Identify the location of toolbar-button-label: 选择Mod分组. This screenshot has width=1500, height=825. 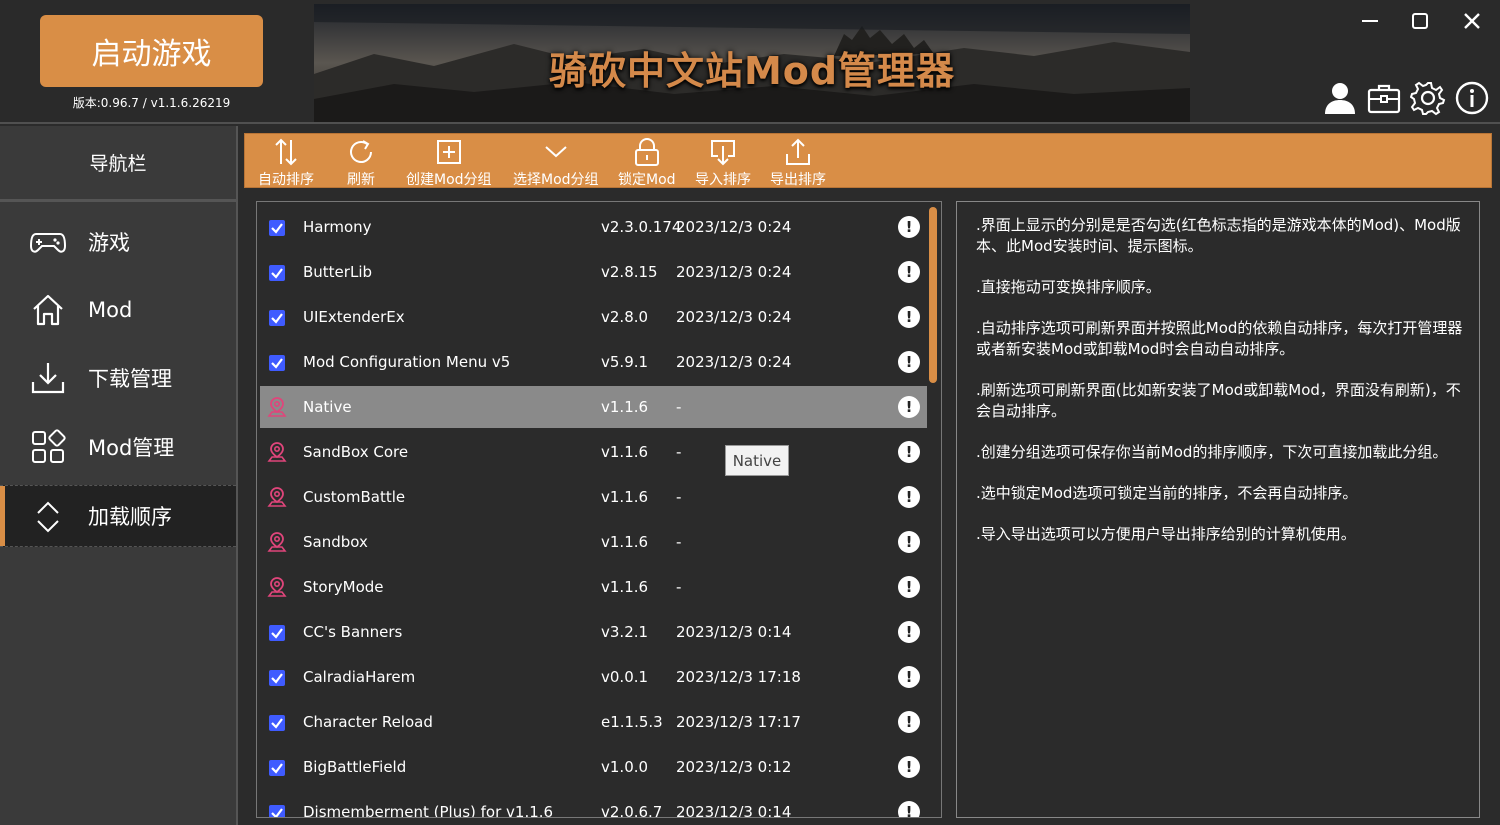
(556, 180).